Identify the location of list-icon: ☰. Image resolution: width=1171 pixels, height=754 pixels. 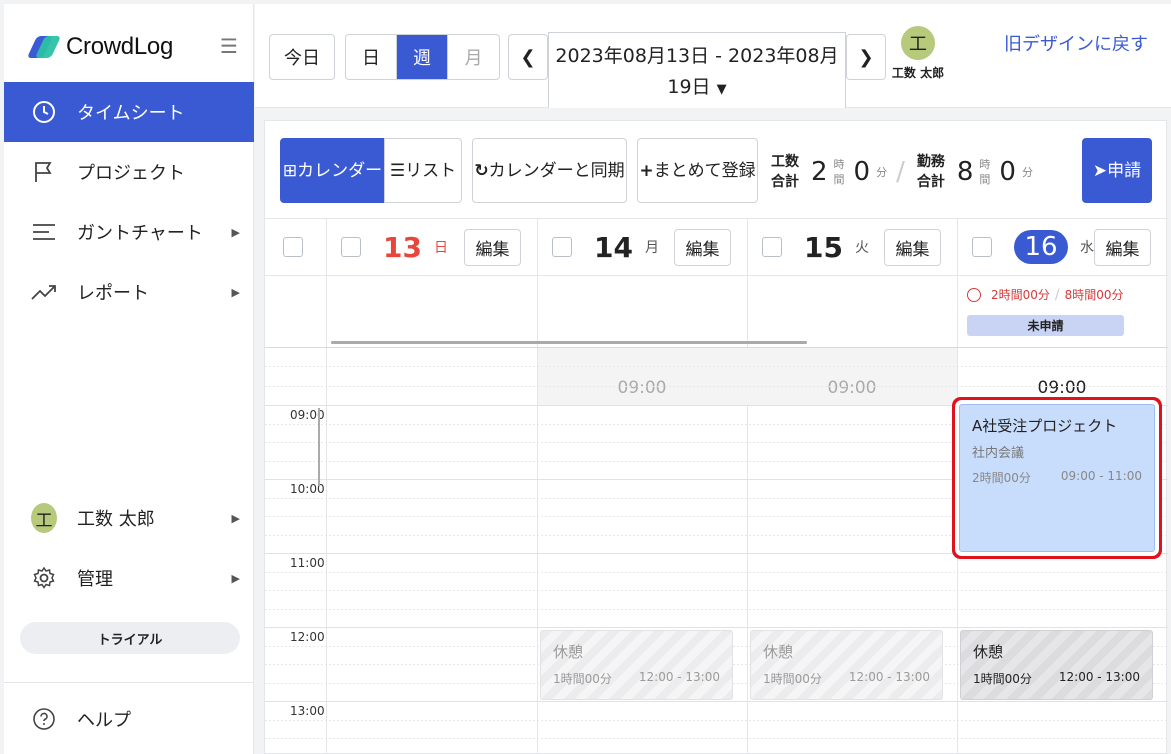
(397, 170).